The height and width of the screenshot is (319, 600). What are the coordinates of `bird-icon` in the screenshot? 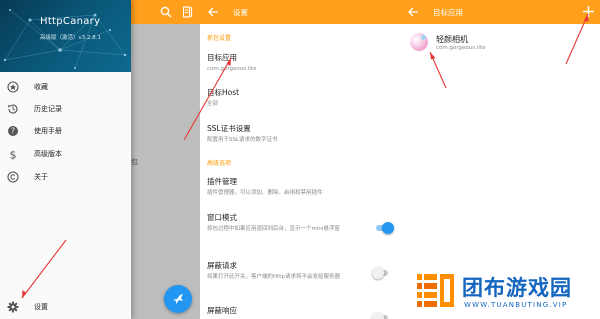 It's located at (178, 299).